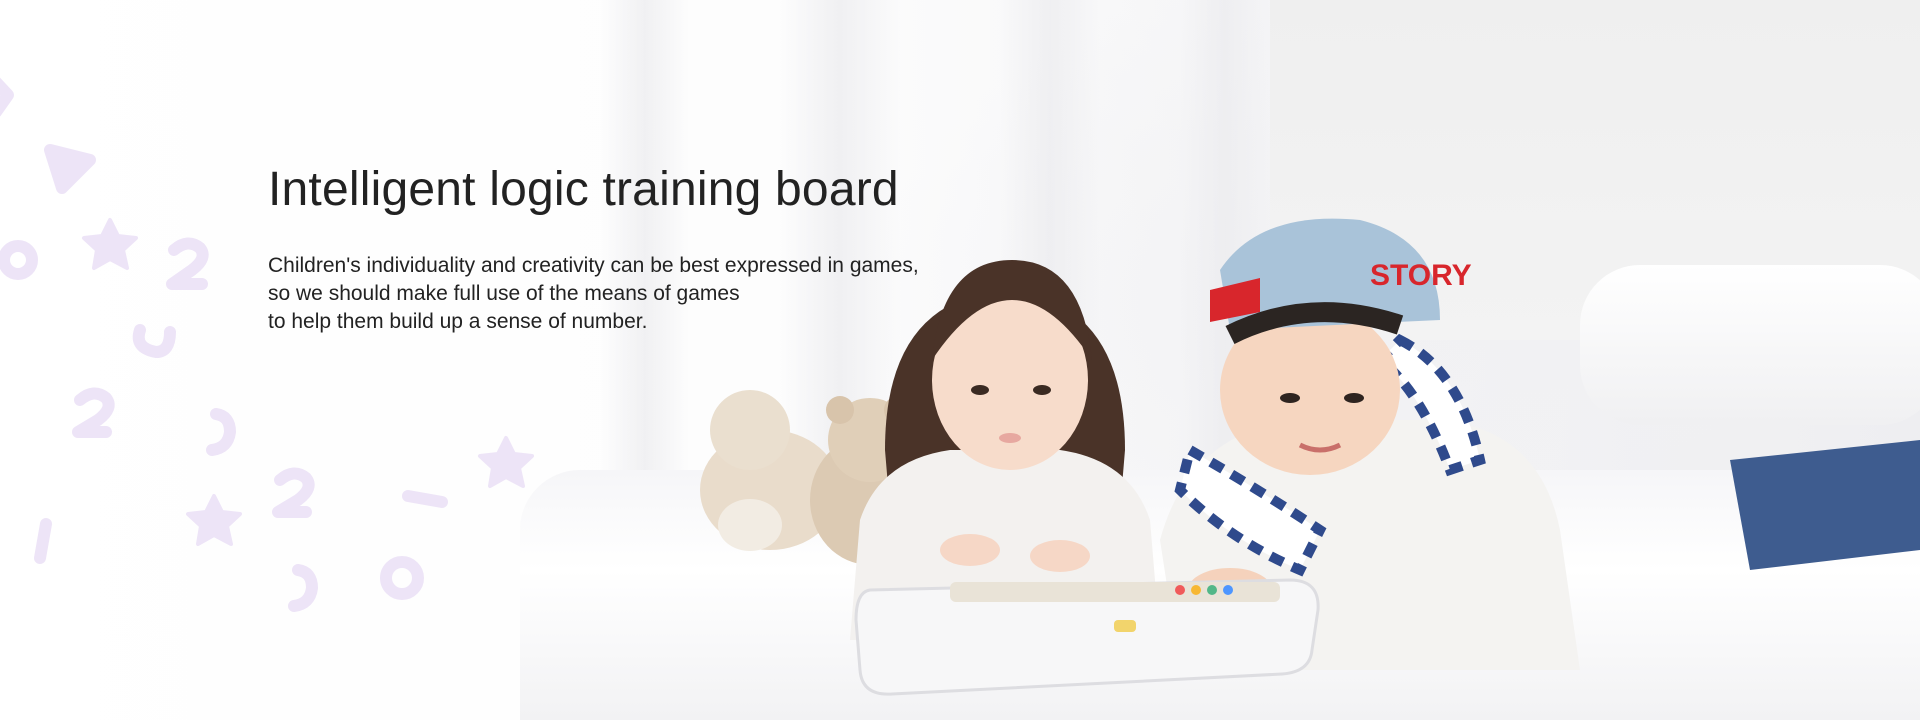 This screenshot has width=1920, height=720. Describe the element at coordinates (7, 97) in the screenshot. I see `pattern-shape` at that location.